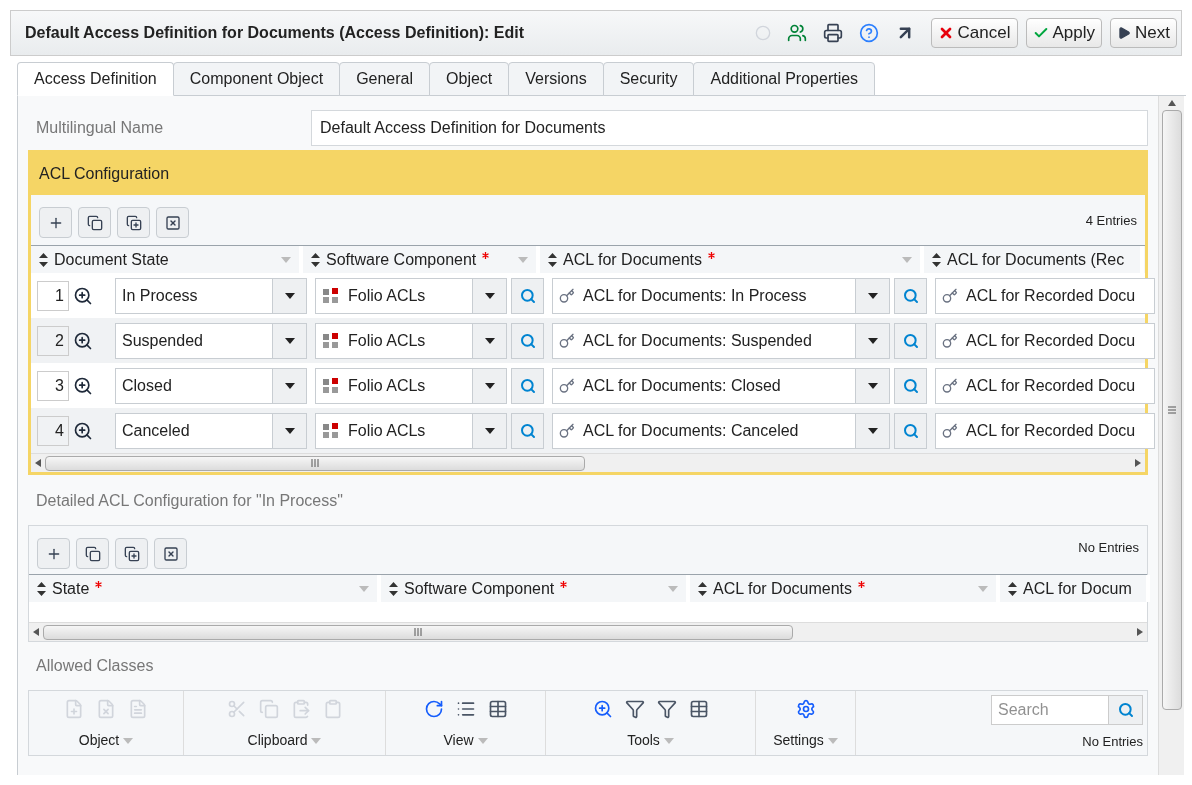 The width and height of the screenshot is (1192, 785). Describe the element at coordinates (1064, 33) in the screenshot. I see `apply-button: Apply` at that location.